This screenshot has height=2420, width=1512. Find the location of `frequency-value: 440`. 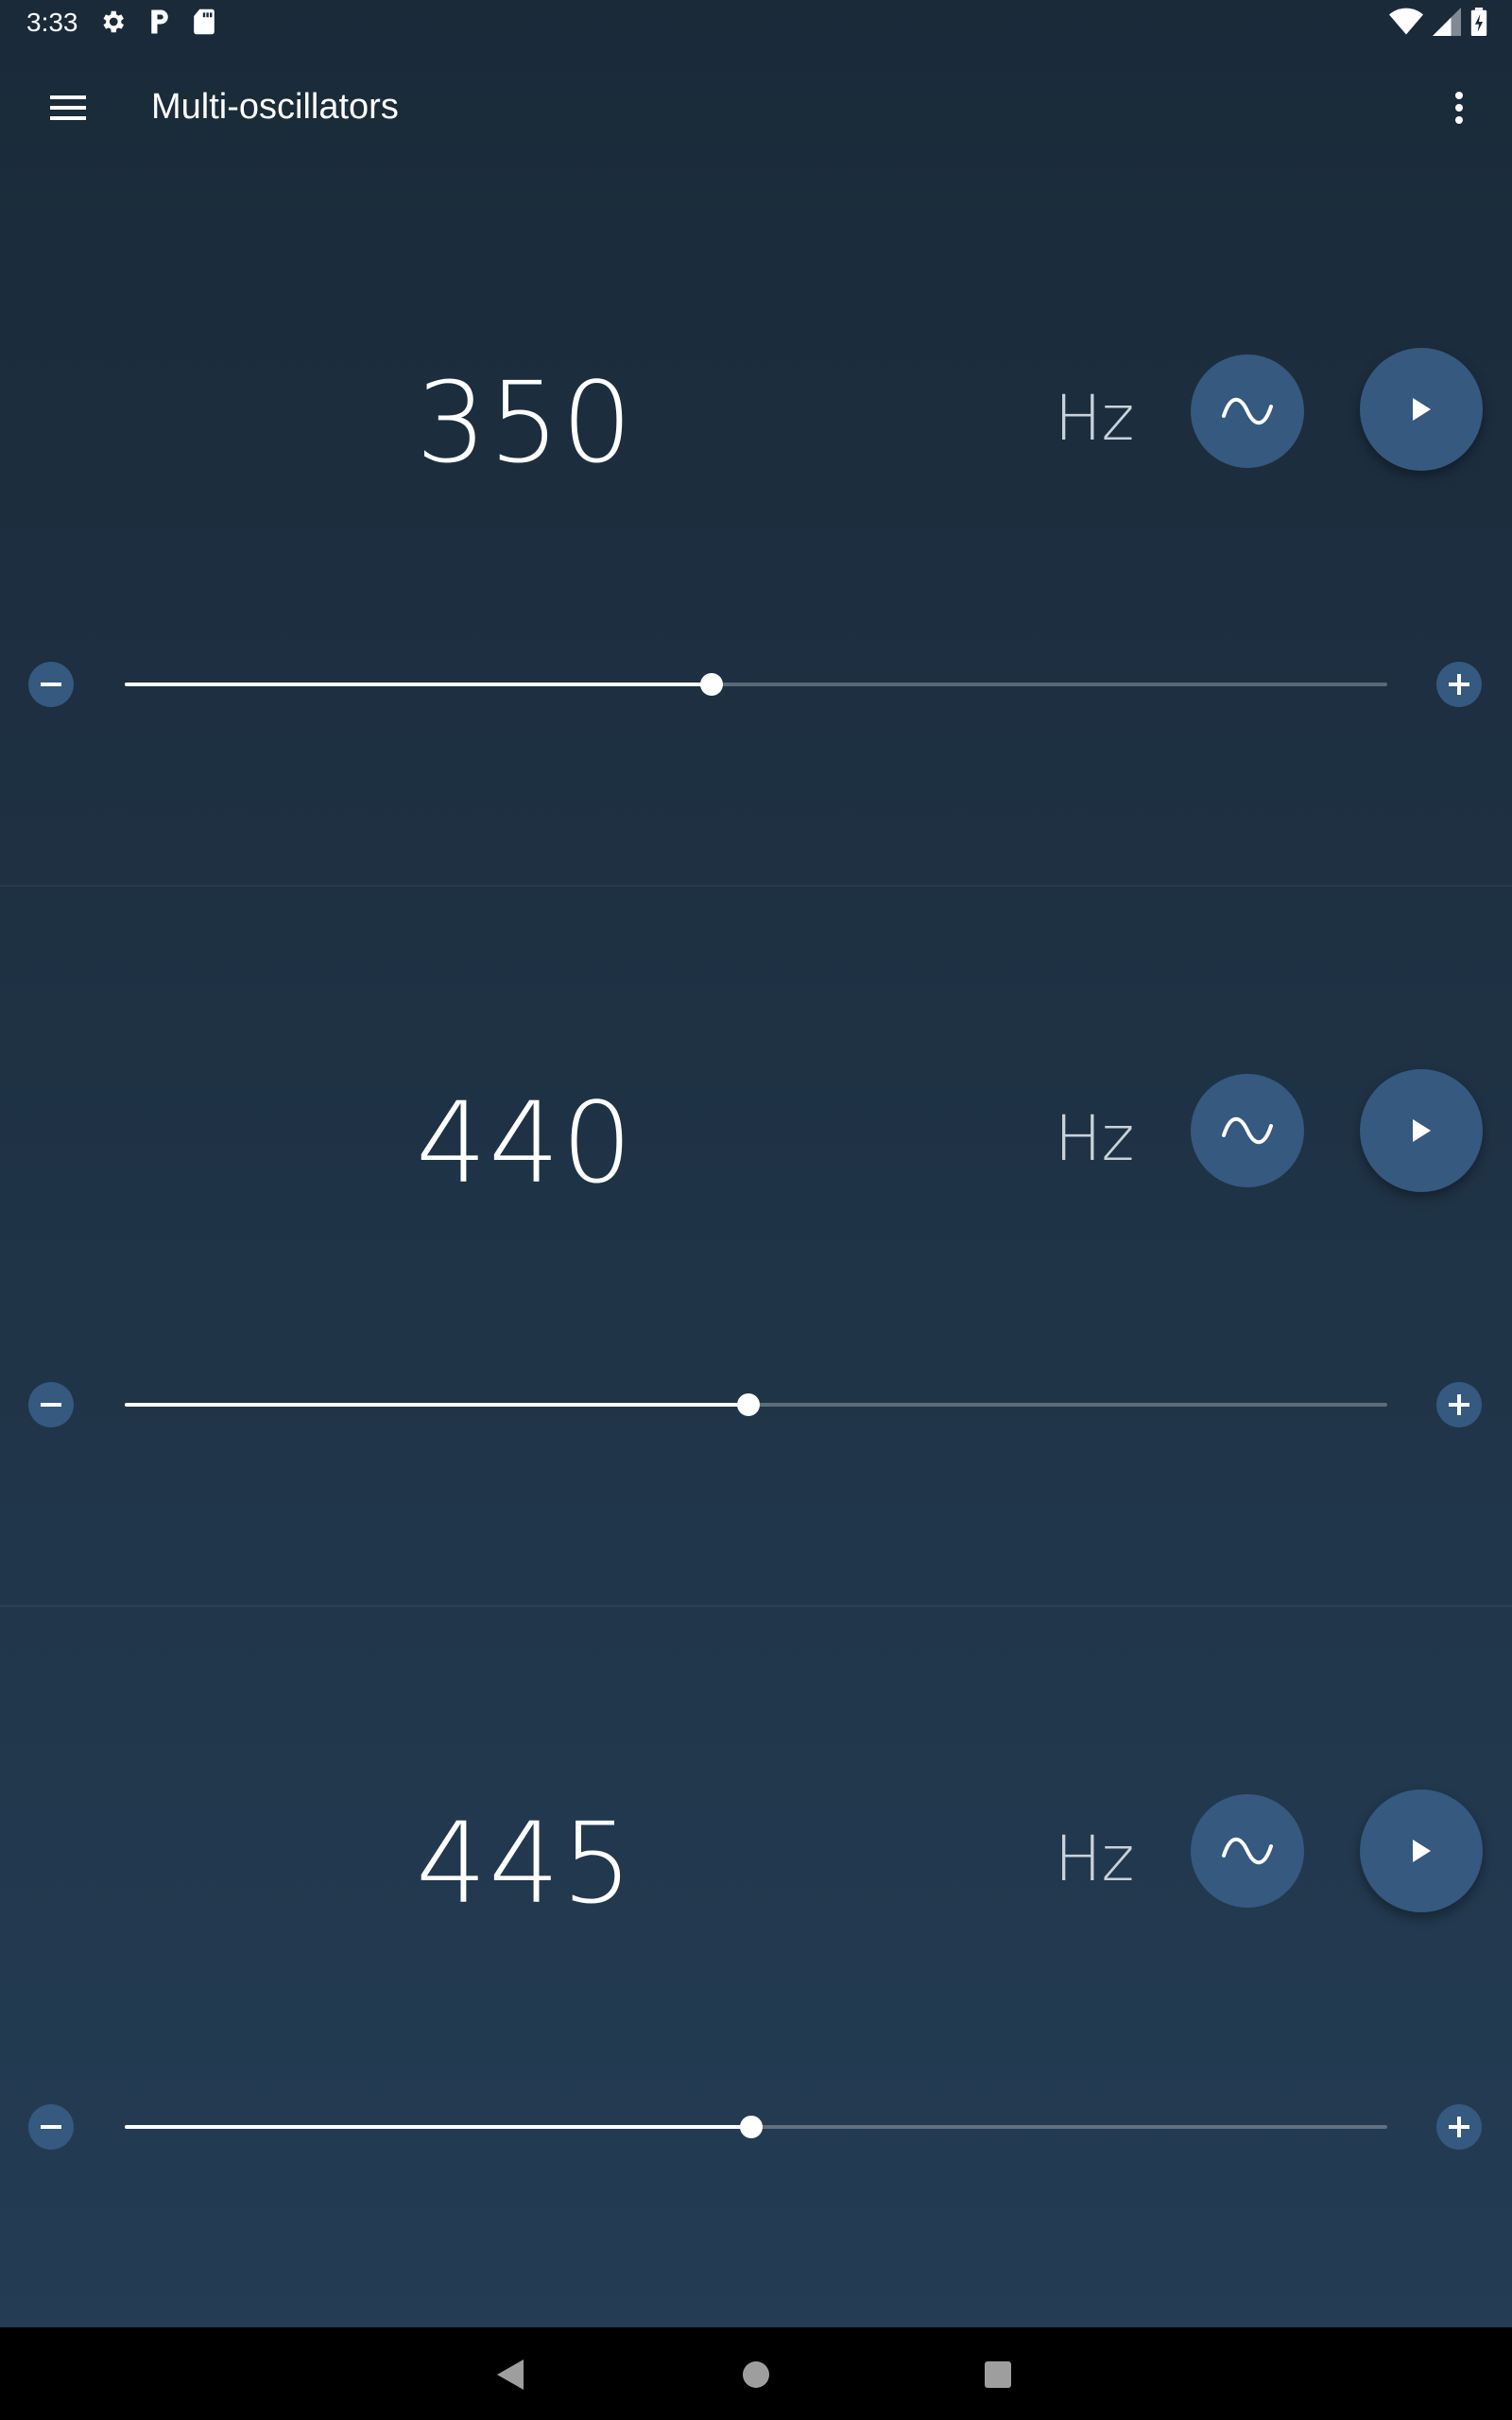

frequency-value: 440 is located at coordinates (524, 1143).